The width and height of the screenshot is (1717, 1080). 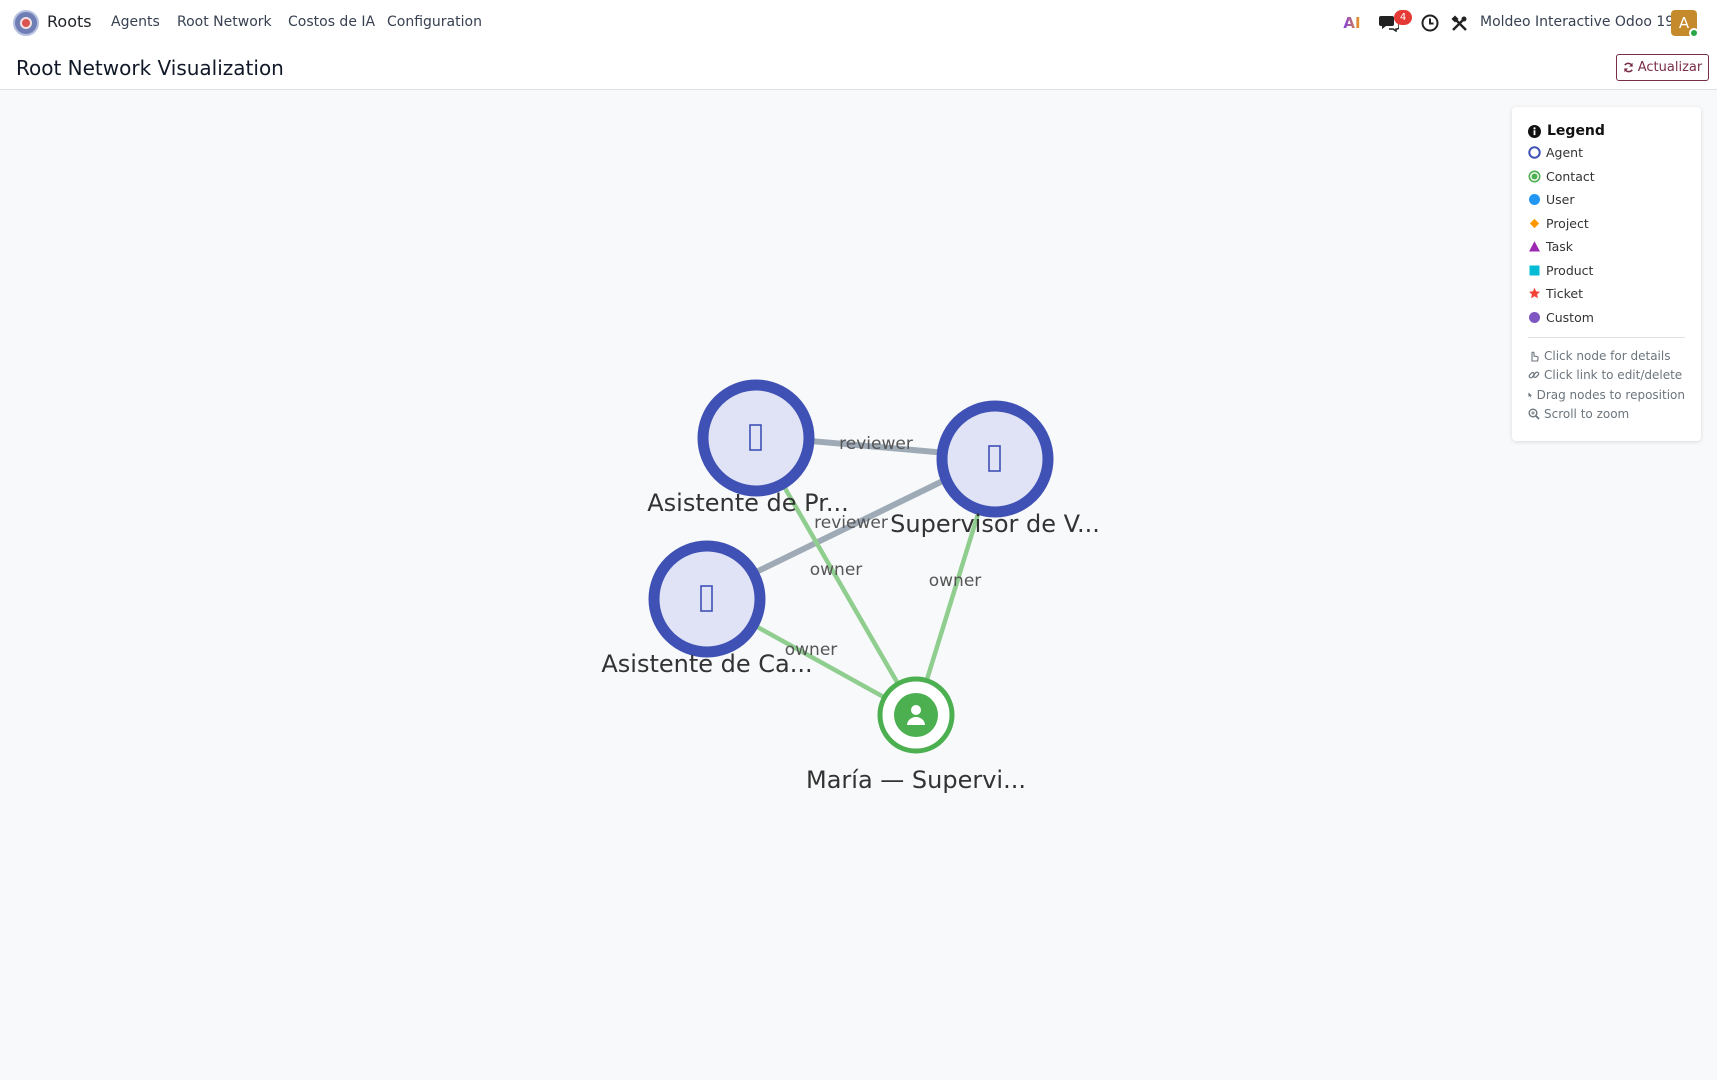 I want to click on debug-tools-button, so click(x=1459, y=23).